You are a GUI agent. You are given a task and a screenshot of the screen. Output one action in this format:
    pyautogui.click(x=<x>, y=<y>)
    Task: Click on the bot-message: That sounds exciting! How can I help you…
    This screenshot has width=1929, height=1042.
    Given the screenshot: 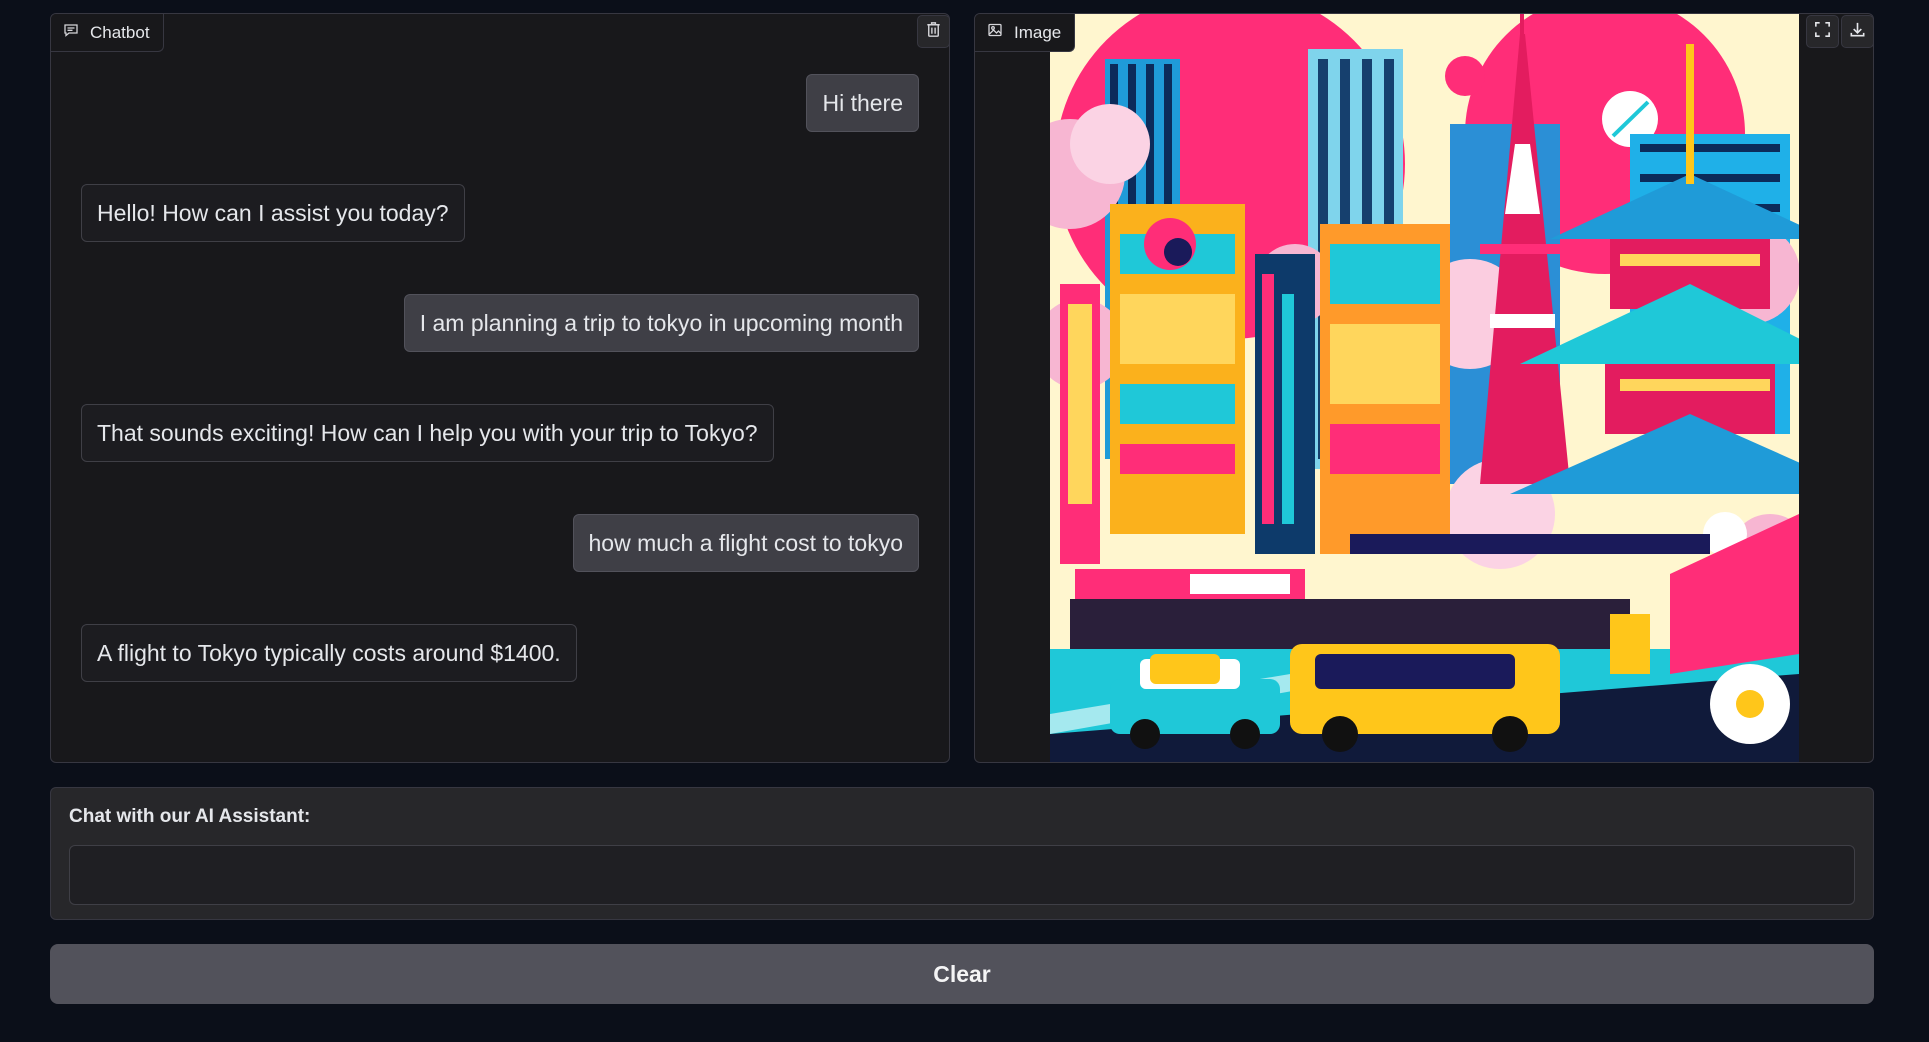 What is the action you would take?
    pyautogui.click(x=427, y=433)
    